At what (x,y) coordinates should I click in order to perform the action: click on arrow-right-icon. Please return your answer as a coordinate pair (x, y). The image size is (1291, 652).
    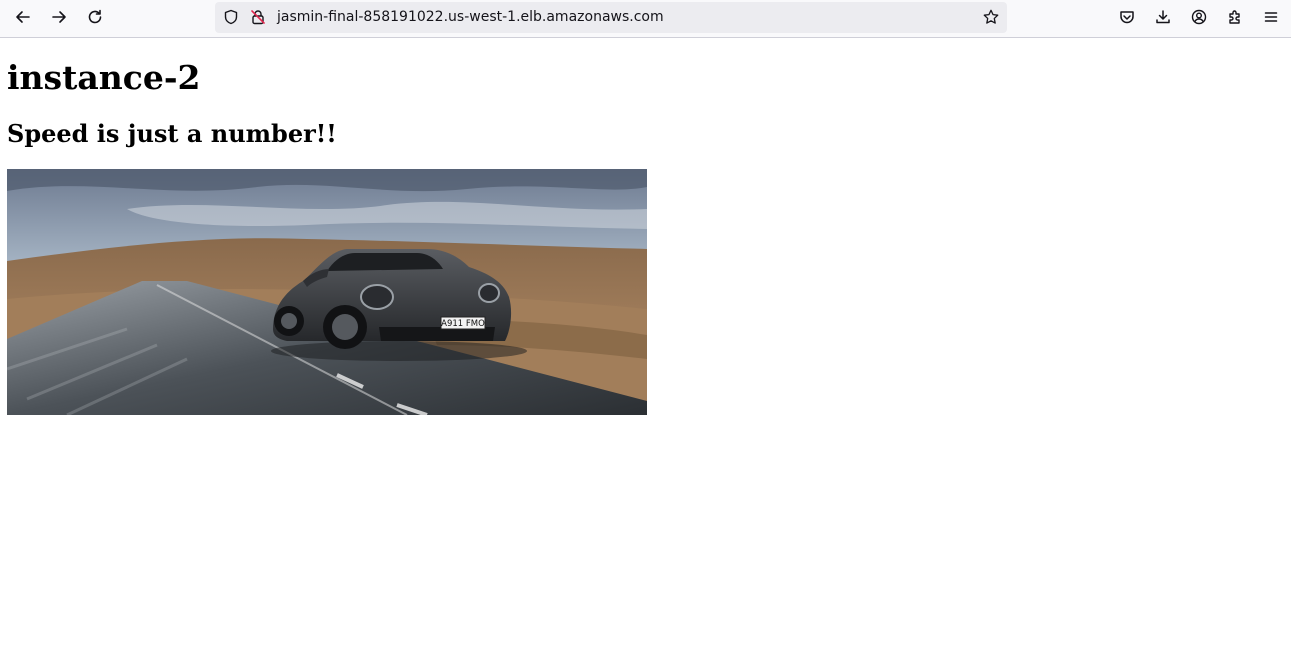
    Looking at the image, I should click on (59, 17).